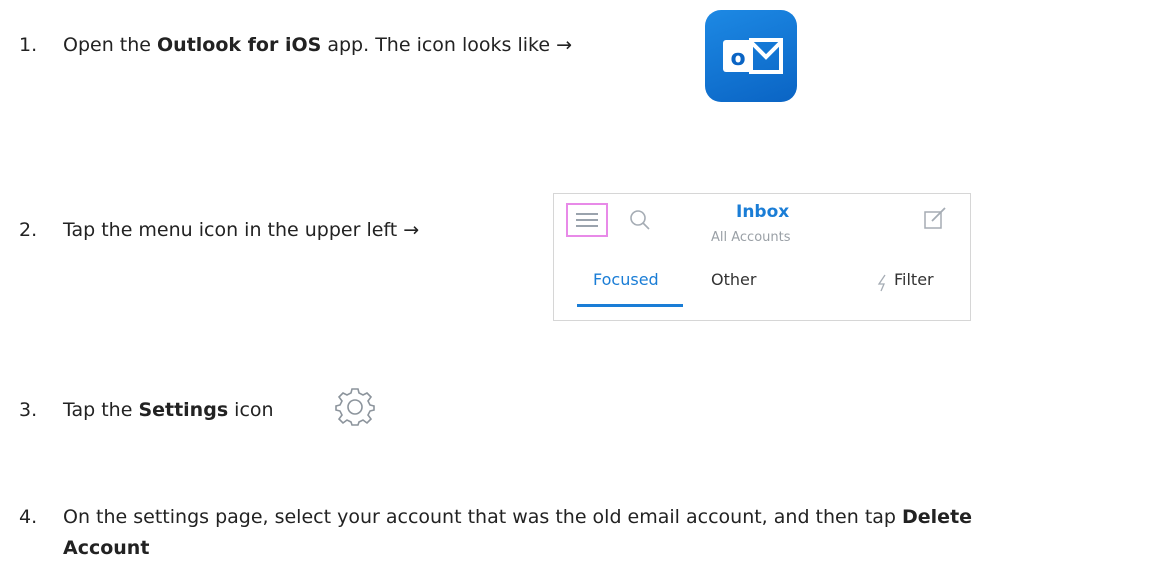 Image resolution: width=1175 pixels, height=580 pixels. I want to click on step-4-continuation: Account, so click(106, 548).